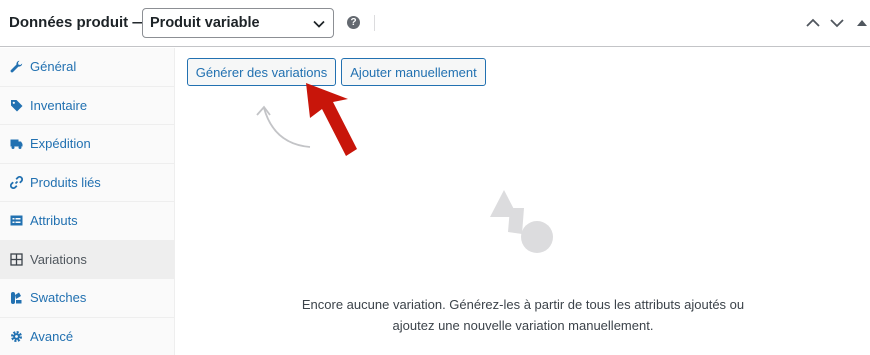 The width and height of the screenshot is (870, 355). What do you see at coordinates (16, 66) in the screenshot?
I see `wrench-icon` at bounding box center [16, 66].